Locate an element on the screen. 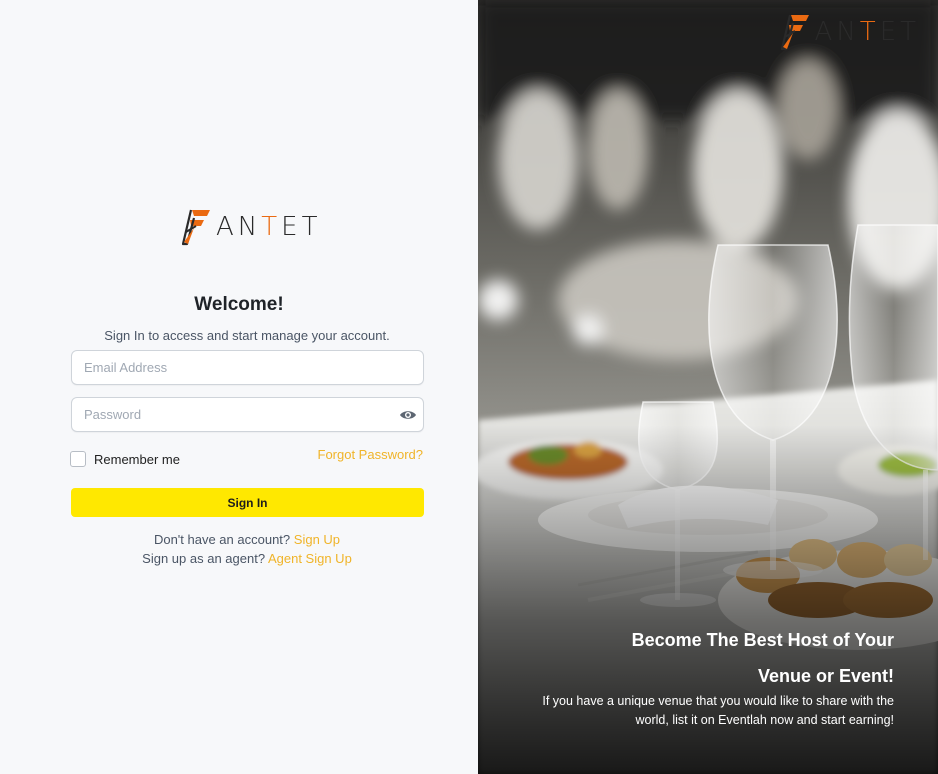 This screenshot has height=774, width=938. brand-logo-right: ANTET is located at coordinates (850, 32).